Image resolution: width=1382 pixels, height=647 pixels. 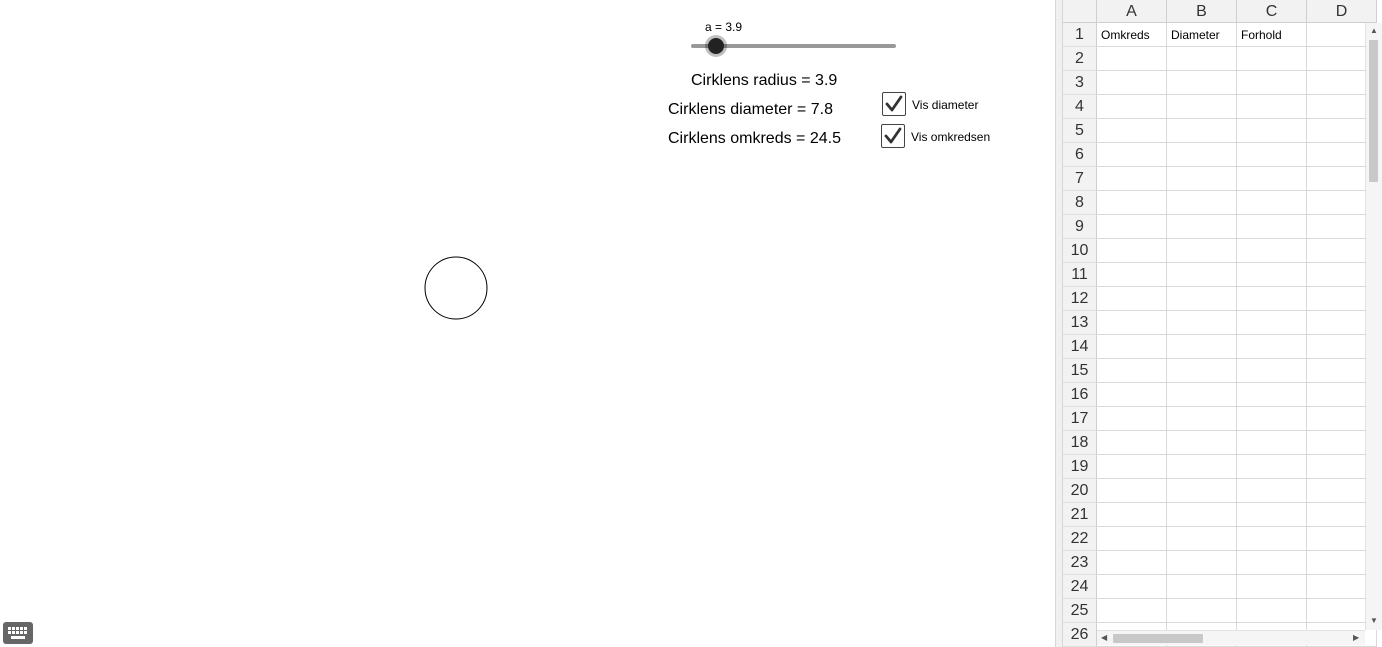 I want to click on cell-c15, so click(x=1272, y=371).